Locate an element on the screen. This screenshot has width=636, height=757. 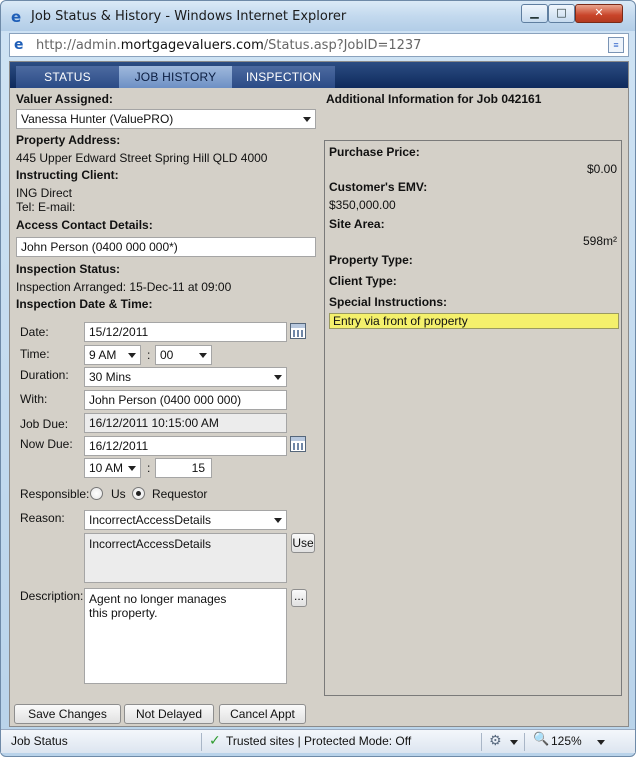
inspection-status-value: Inspection Arranged: 15-Dec-11 at 09:00 is located at coordinates (124, 287).